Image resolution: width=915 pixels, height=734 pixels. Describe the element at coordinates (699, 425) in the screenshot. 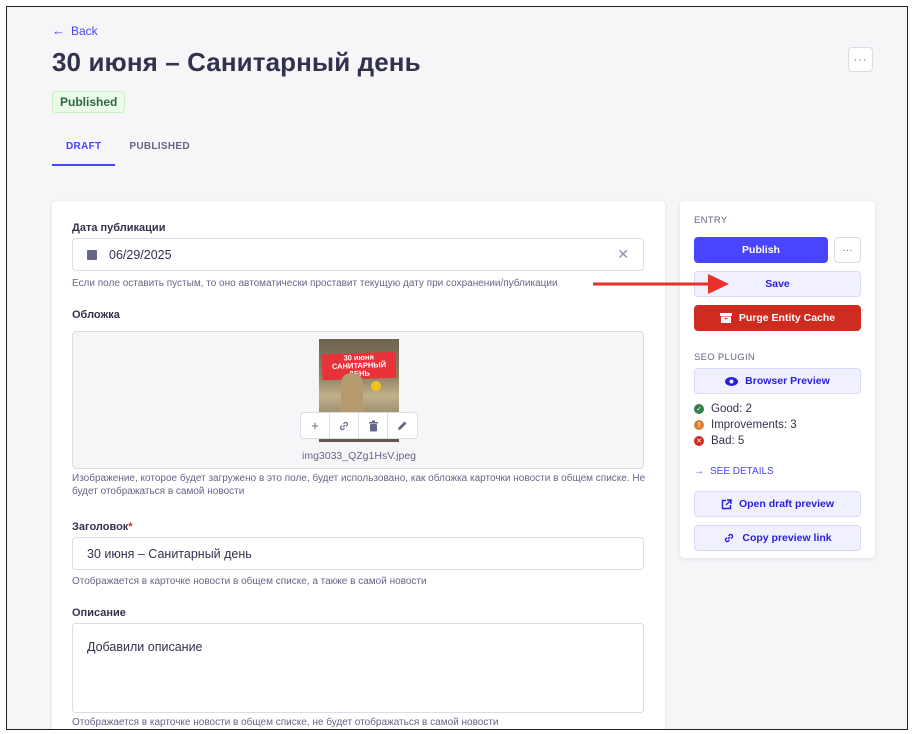

I see `warning-circle-icon: !` at that location.